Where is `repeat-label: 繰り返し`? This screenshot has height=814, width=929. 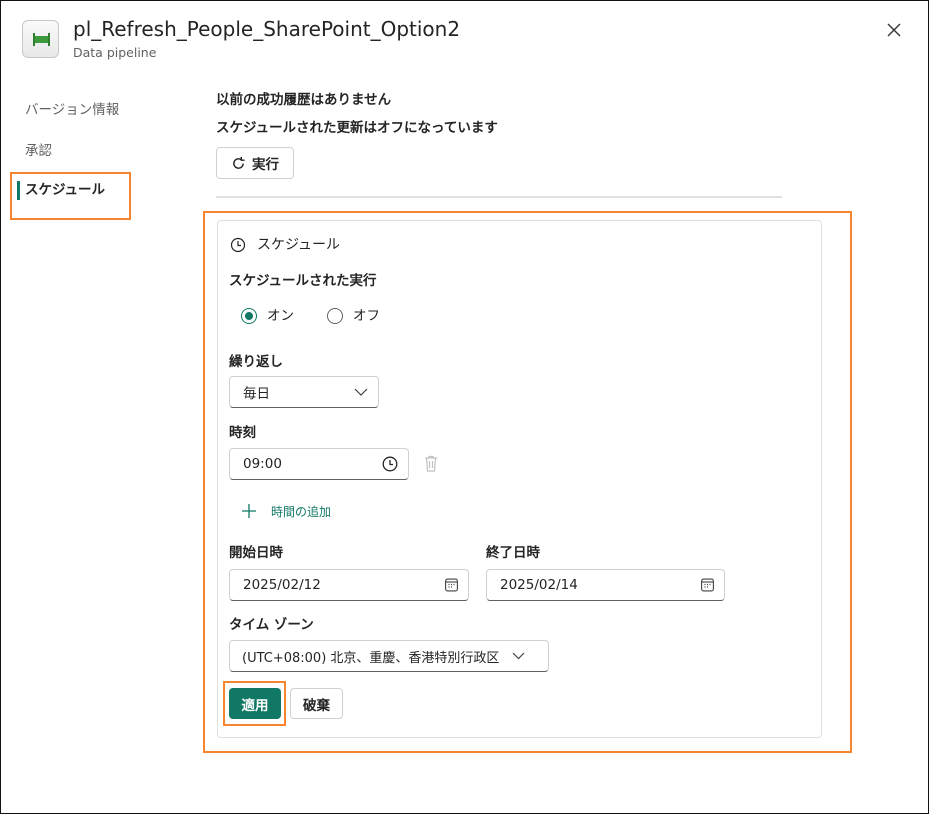 repeat-label: 繰り返し is located at coordinates (256, 362).